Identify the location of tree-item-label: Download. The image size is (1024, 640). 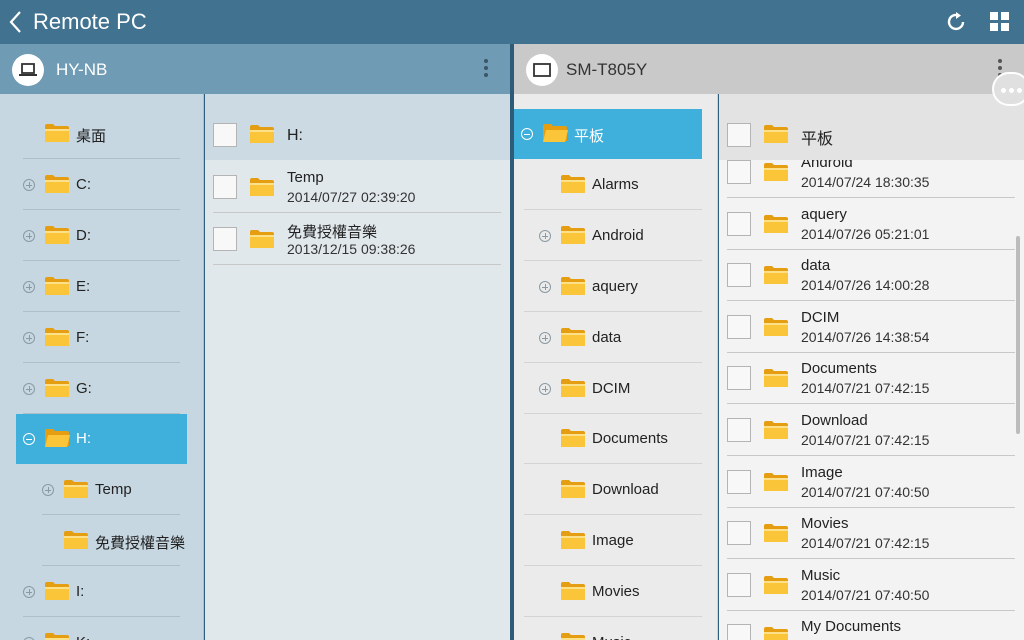
(625, 490).